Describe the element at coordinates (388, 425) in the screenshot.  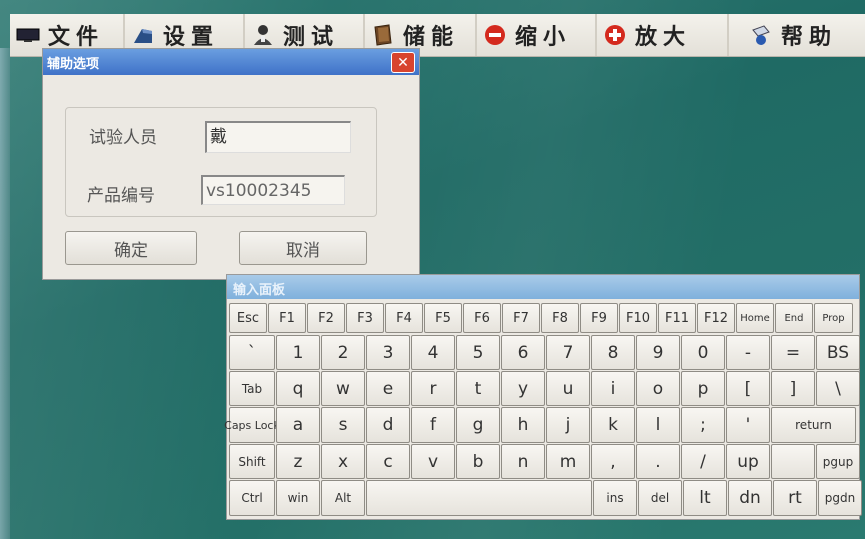
I see `key-d: d` at that location.